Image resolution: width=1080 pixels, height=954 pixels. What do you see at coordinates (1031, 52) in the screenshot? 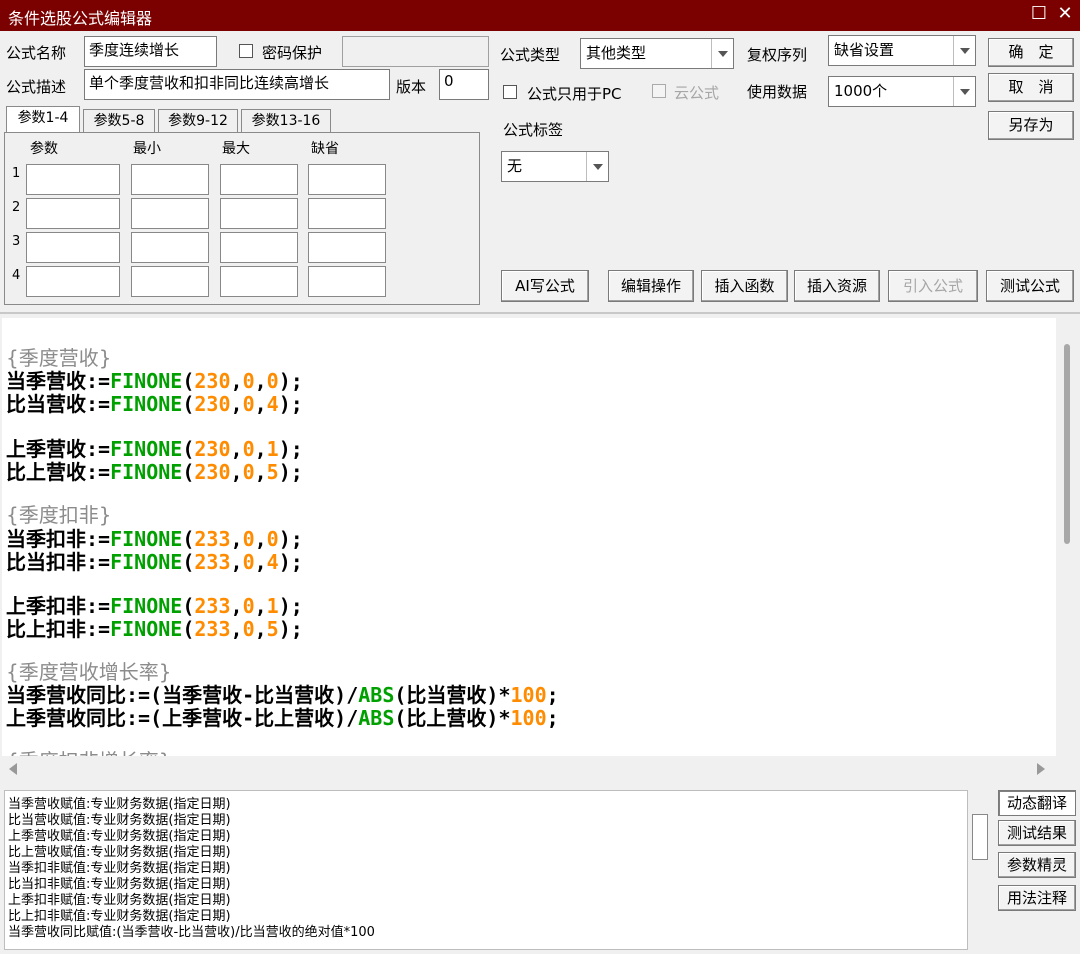
I see `ok-button: 确 定` at bounding box center [1031, 52].